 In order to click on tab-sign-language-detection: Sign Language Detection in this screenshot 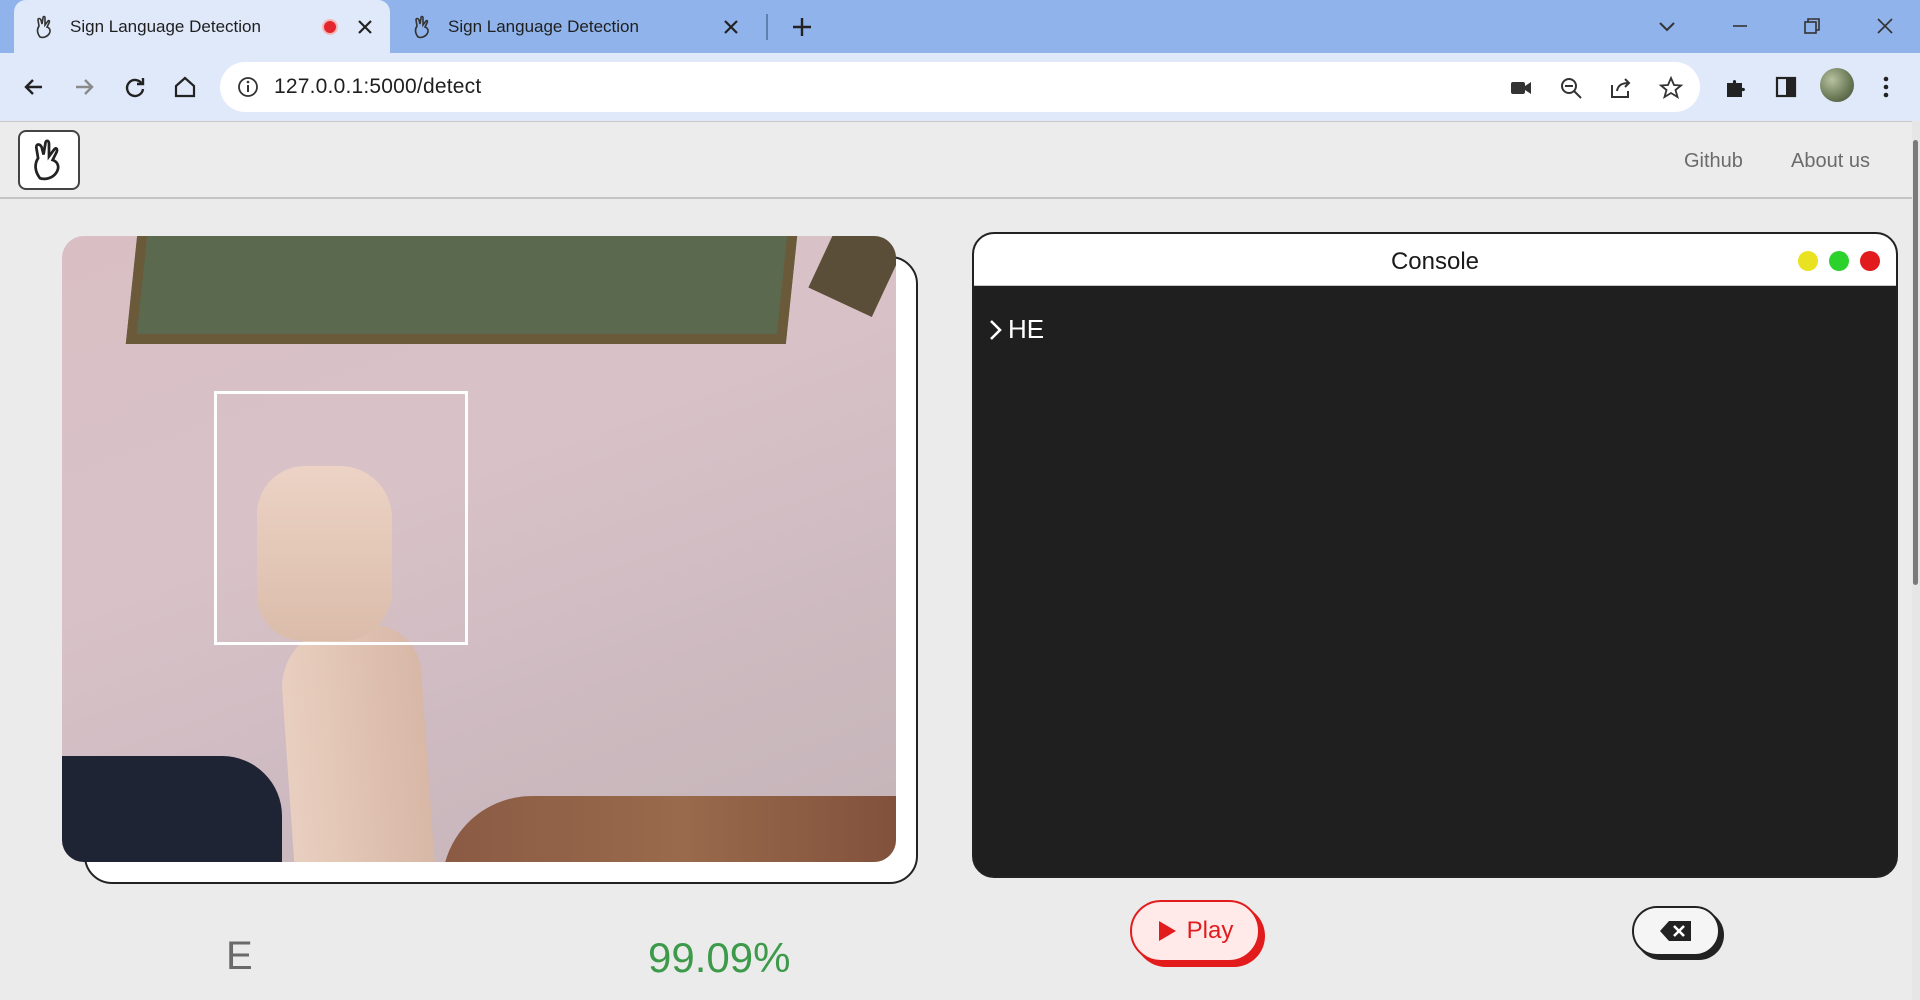, I will do `click(578, 26)`.